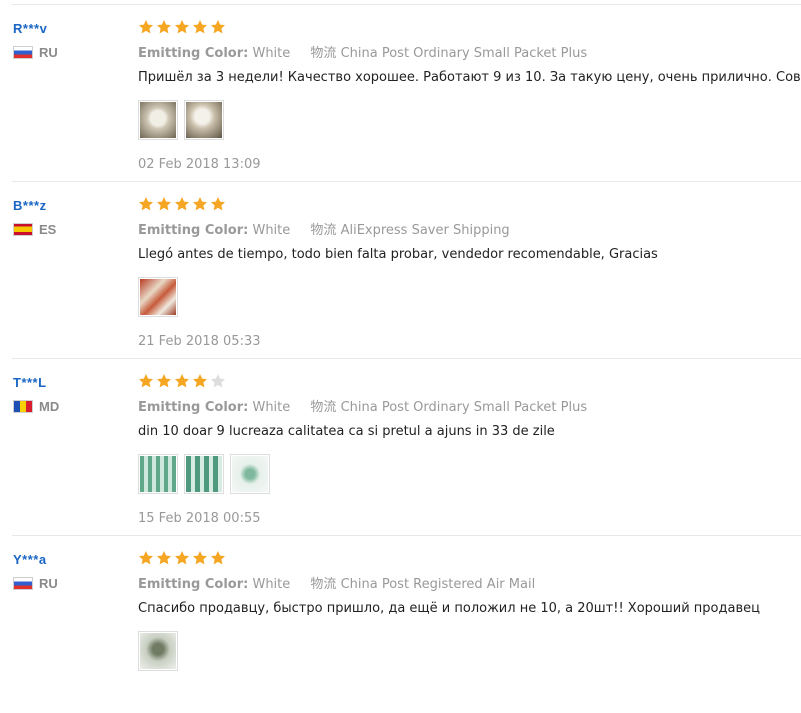  I want to click on reviewer-name: T***L, so click(36, 382).